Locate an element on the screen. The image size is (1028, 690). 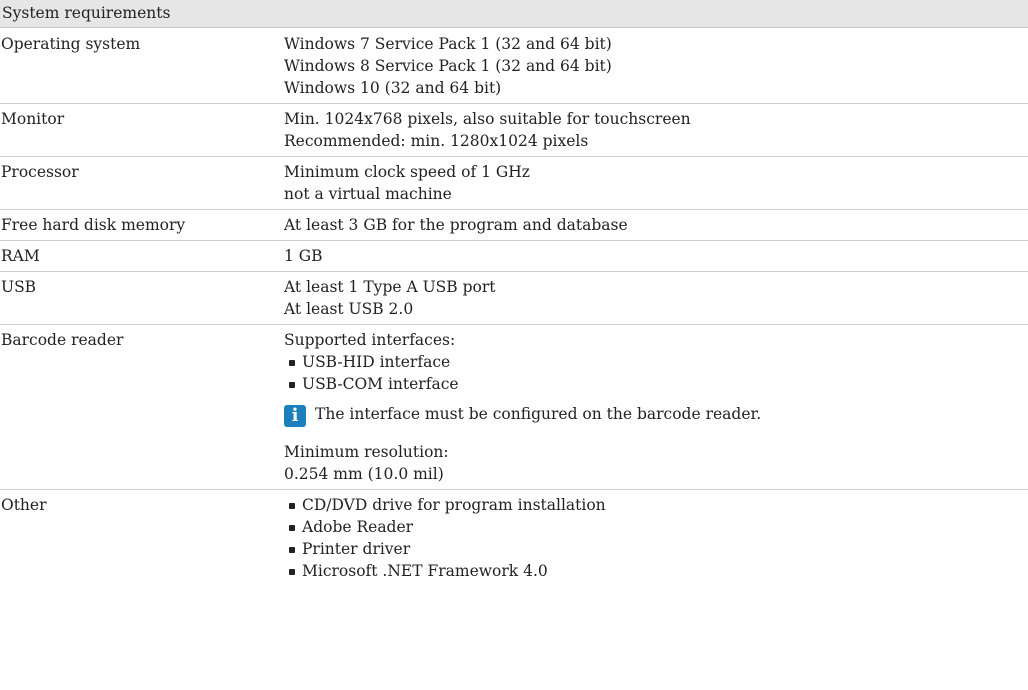
bullet-item: Adobe Reader is located at coordinates (656, 527).